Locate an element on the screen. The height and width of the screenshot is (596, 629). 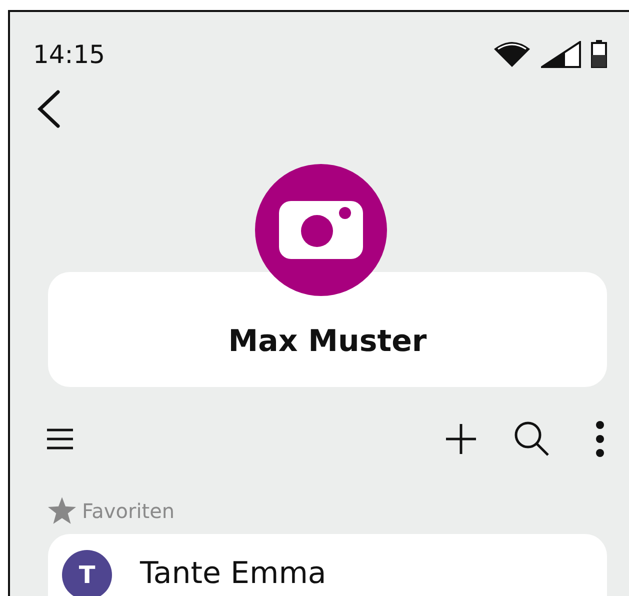
add-button is located at coordinates (461, 439).